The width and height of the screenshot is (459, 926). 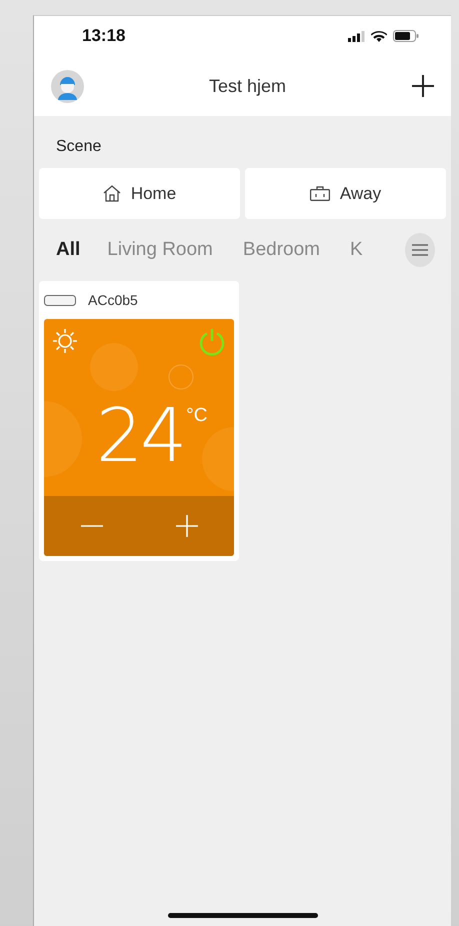 I want to click on temperature-value: 24, so click(x=140, y=436).